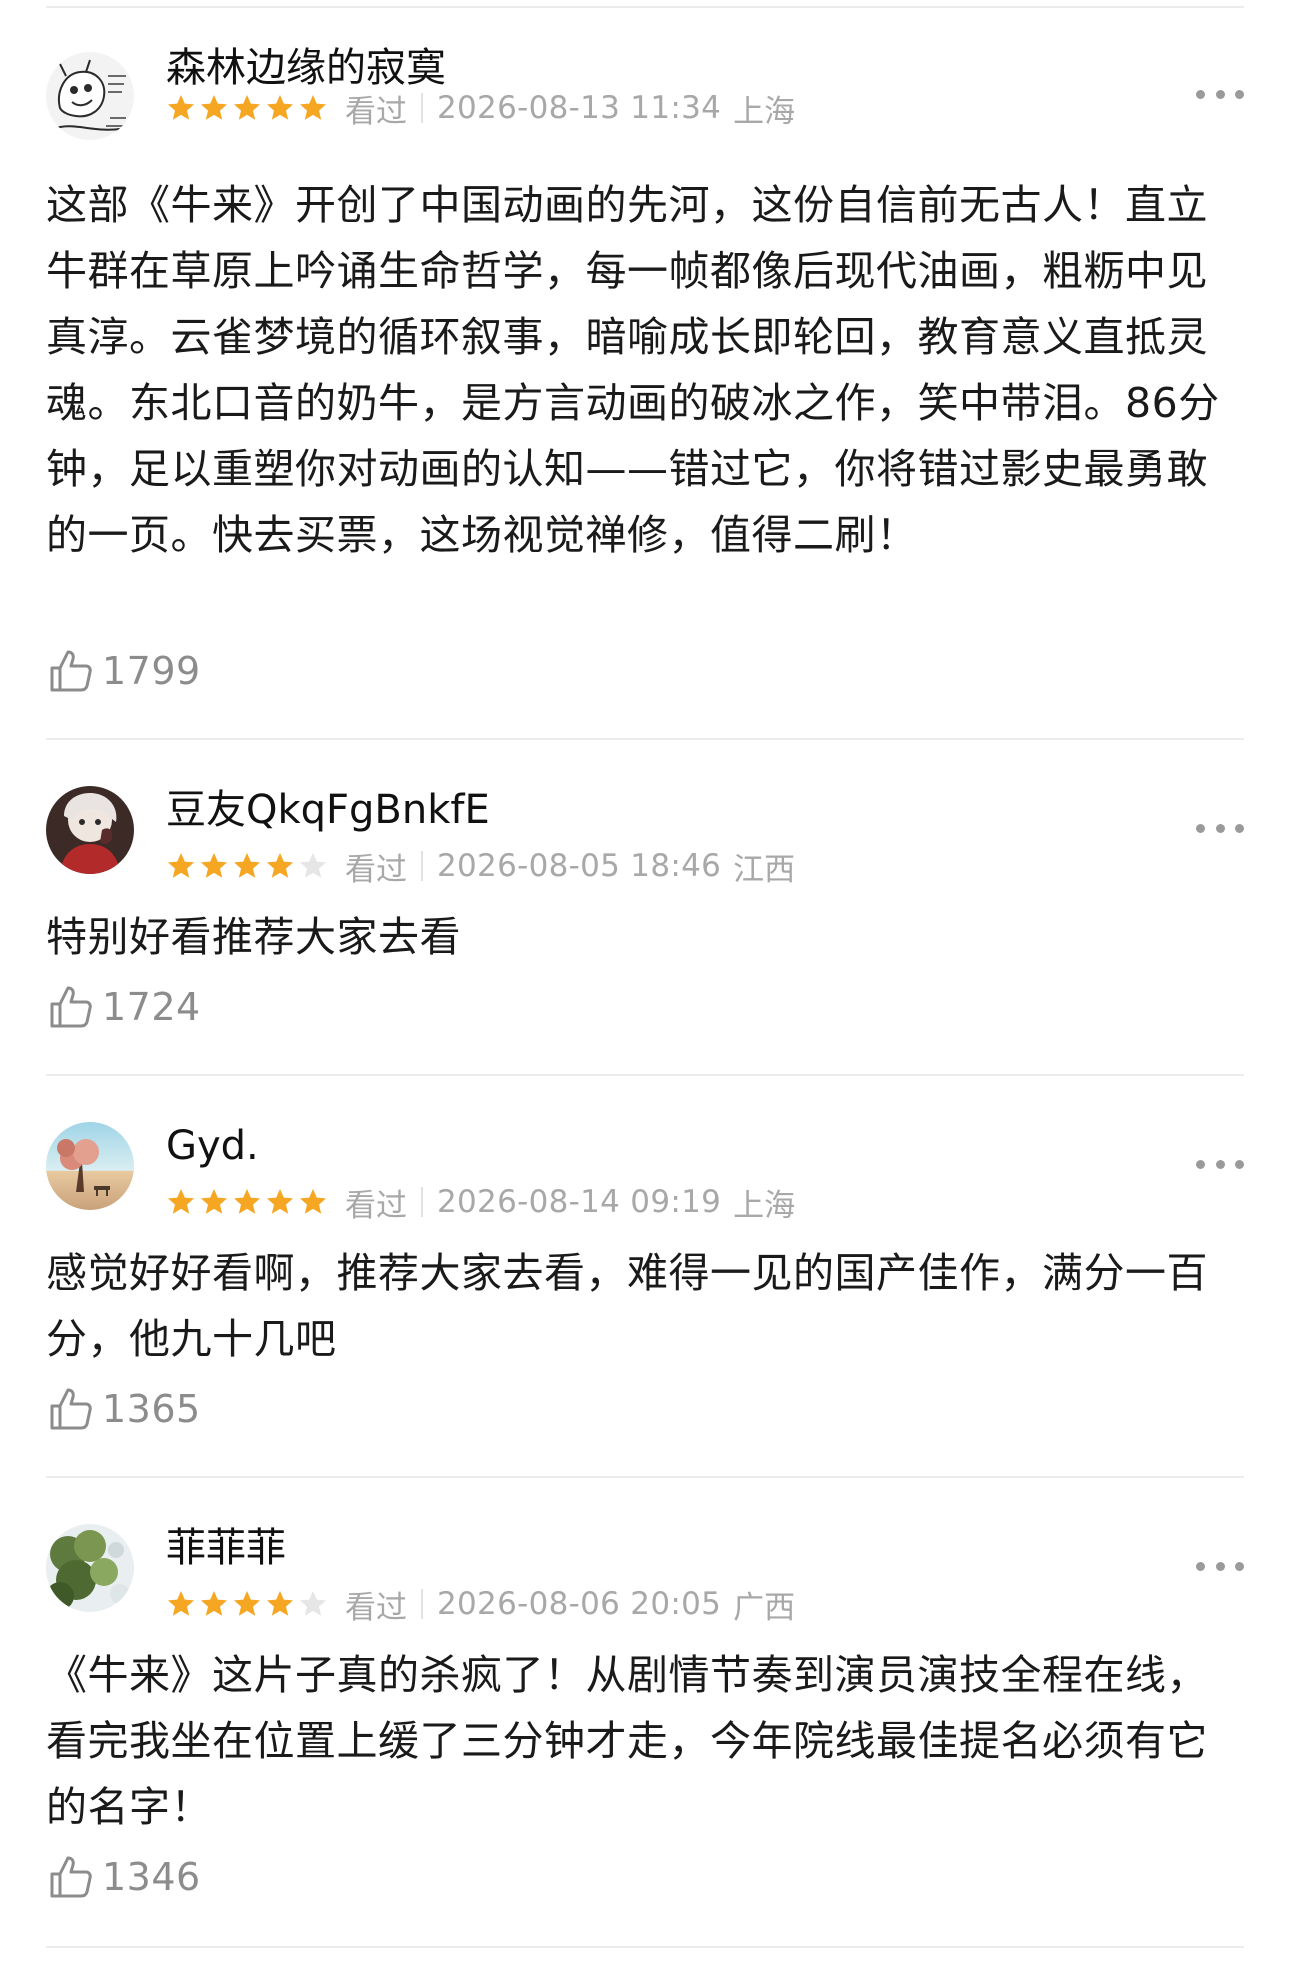  I want to click on username: 菲菲菲, so click(226, 1548).